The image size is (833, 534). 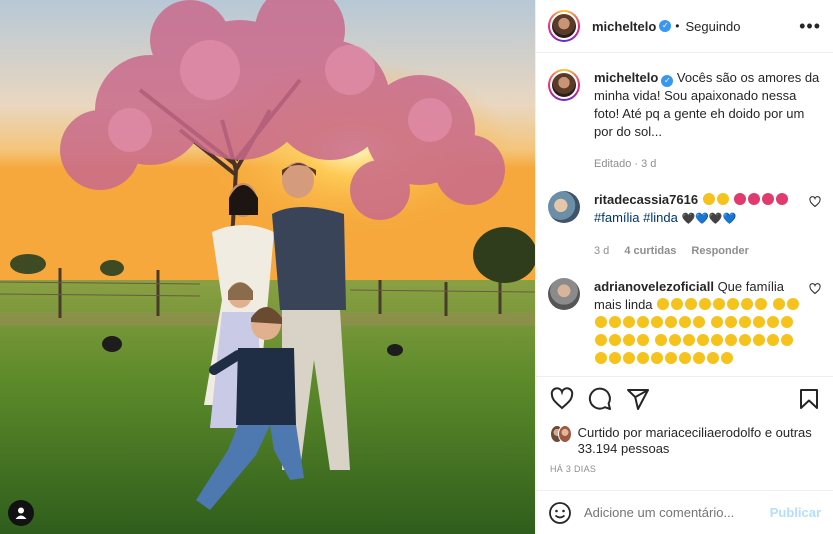 I want to click on add-comment-bar: Publicar, so click(x=684, y=512).